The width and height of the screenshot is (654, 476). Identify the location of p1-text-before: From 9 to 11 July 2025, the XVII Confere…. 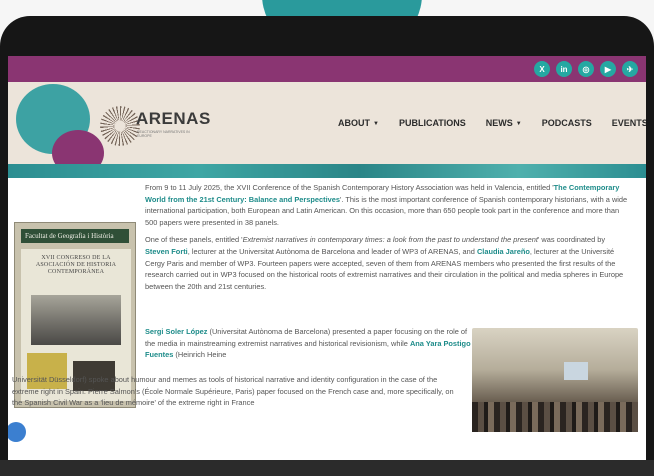
(349, 187).